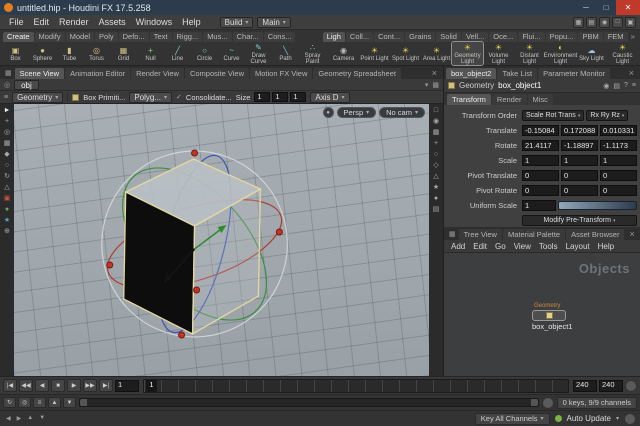 The image size is (640, 426). Describe the element at coordinates (469, 99) in the screenshot. I see `parameter-tab: Transform` at that location.